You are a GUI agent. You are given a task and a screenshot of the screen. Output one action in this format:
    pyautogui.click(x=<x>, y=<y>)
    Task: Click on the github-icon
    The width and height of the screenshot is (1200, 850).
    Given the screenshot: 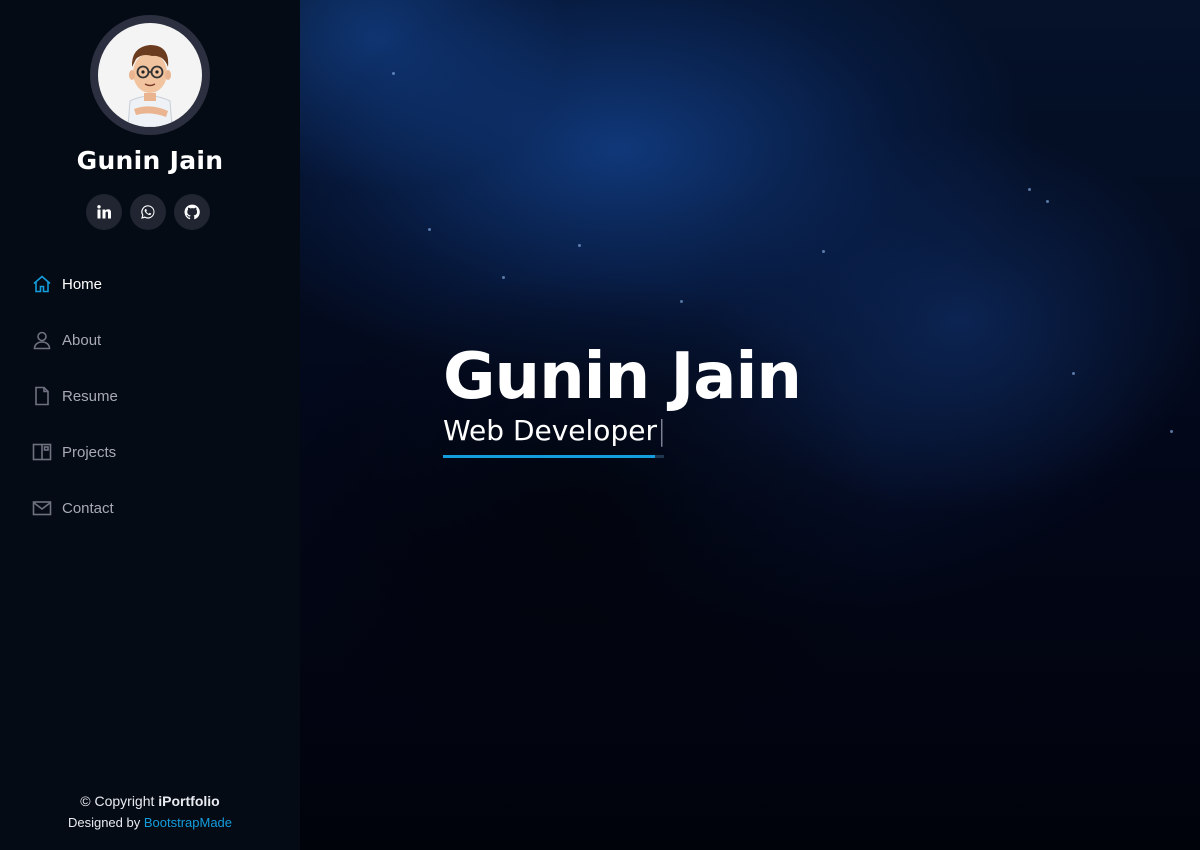 What is the action you would take?
    pyautogui.click(x=192, y=212)
    